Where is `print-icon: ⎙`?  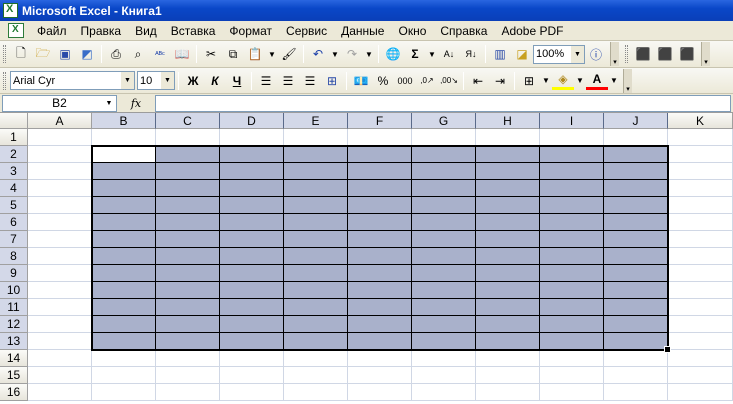
print-icon: ⎙ is located at coordinates (116, 54).